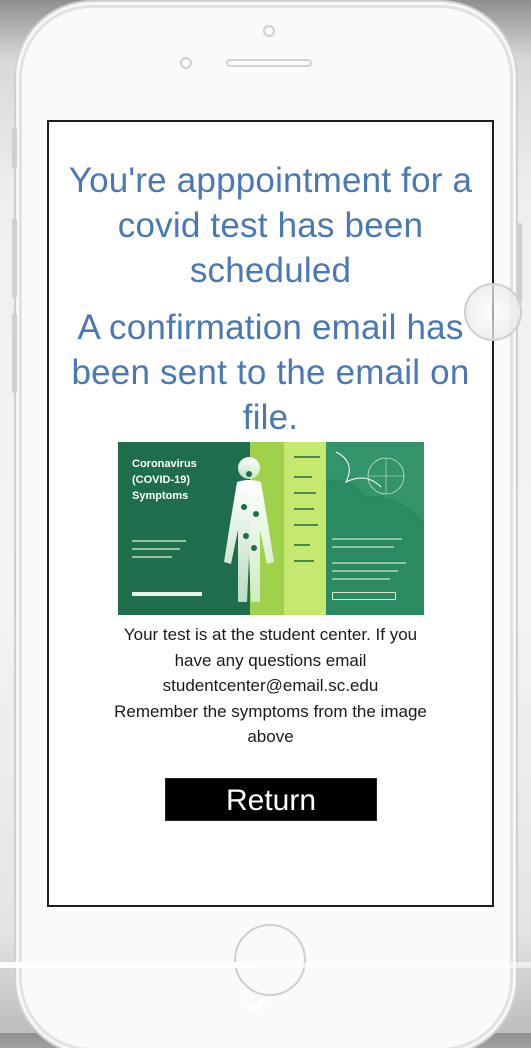 The height and width of the screenshot is (1048, 531). Describe the element at coordinates (14, 258) in the screenshot. I see `side-button-volume-up` at that location.